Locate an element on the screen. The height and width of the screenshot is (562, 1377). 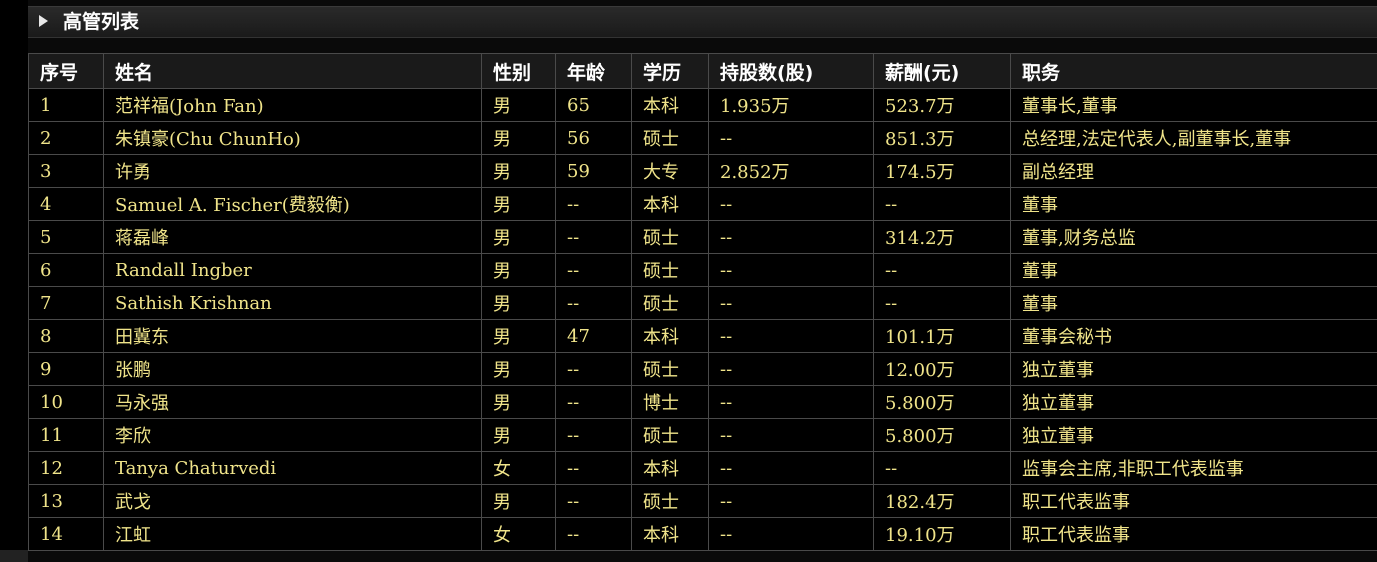
table-row: 9 张鹏男 -- 硕士 -- 12.00万 独立董事 is located at coordinates (702, 369).